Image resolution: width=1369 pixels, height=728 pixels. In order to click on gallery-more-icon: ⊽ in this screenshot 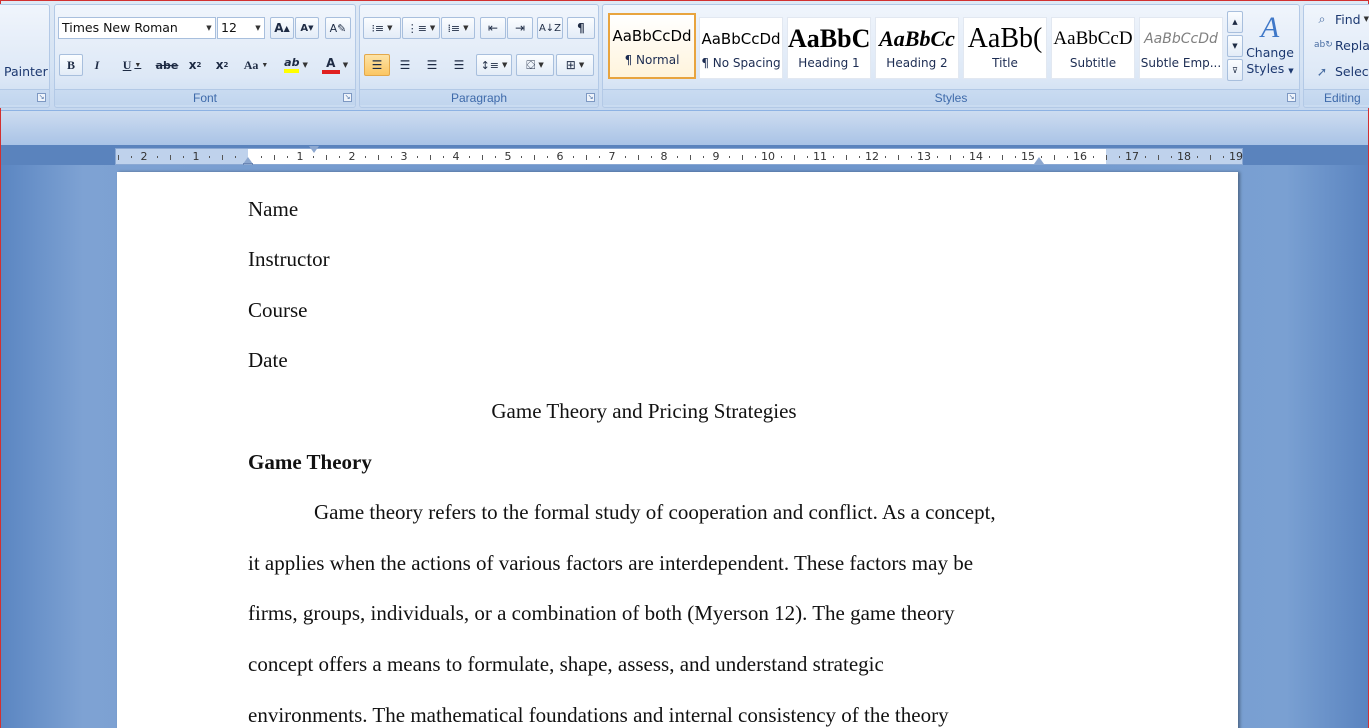, I will do `click(1235, 70)`.